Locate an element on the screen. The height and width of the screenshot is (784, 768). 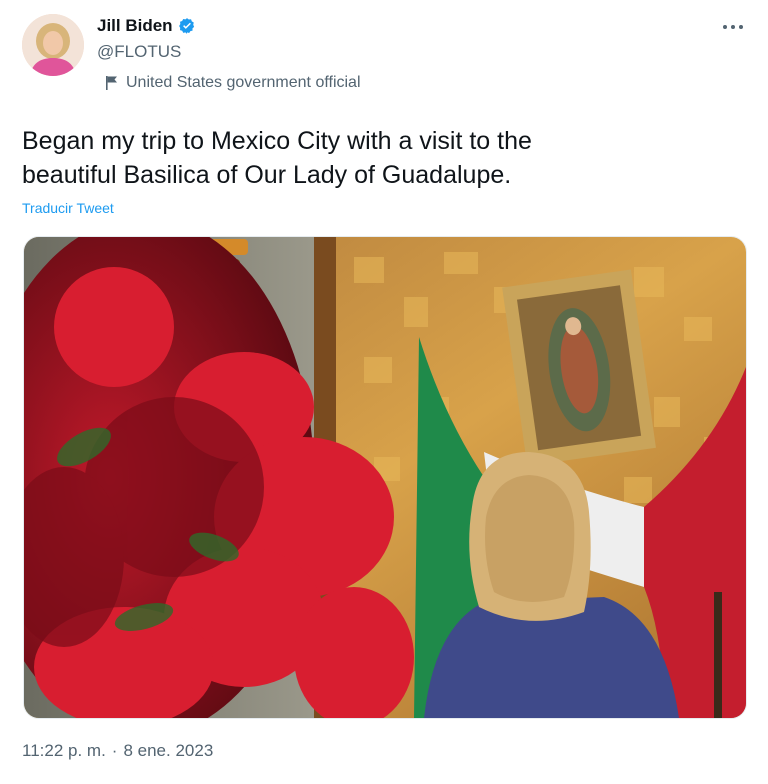
more-horizontal-icon is located at coordinates (733, 27).